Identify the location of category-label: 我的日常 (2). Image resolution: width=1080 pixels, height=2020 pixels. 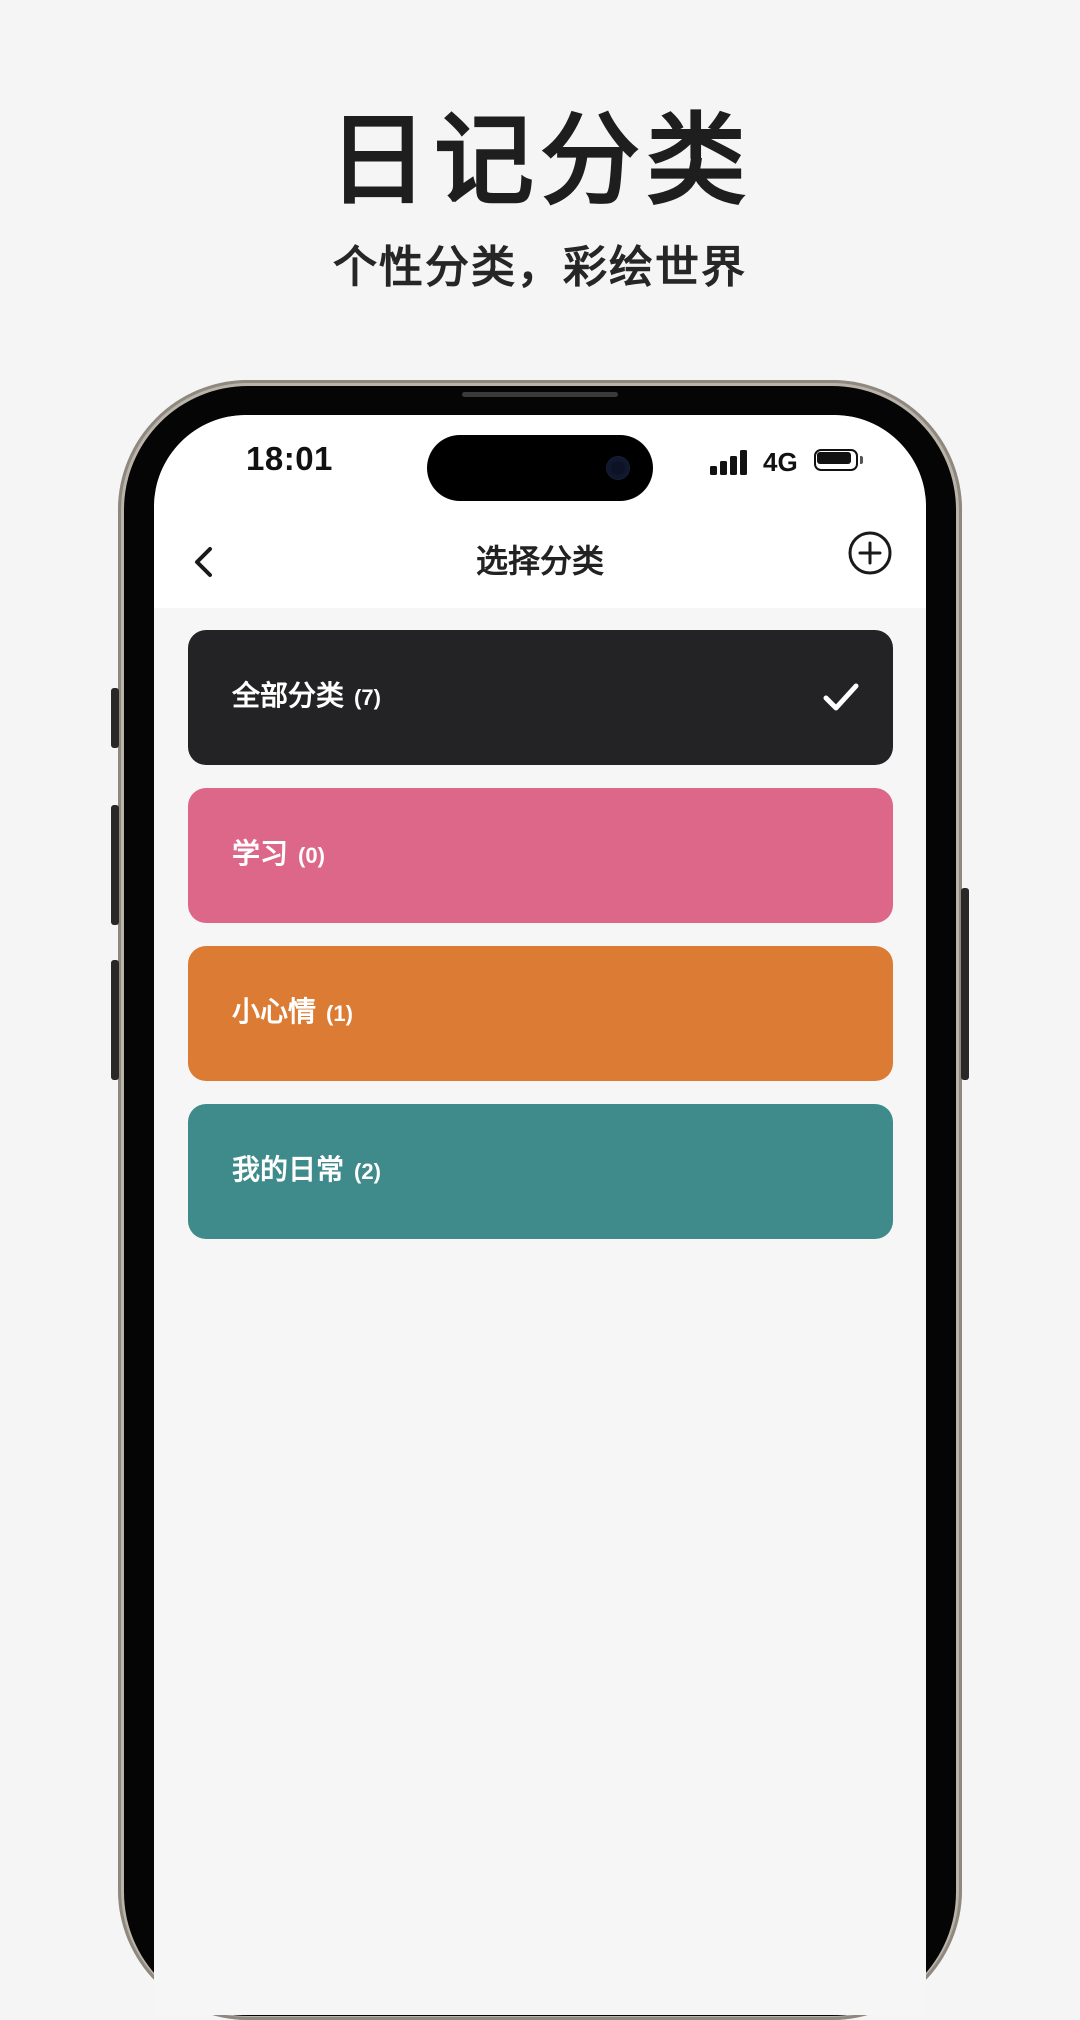
(306, 1171).